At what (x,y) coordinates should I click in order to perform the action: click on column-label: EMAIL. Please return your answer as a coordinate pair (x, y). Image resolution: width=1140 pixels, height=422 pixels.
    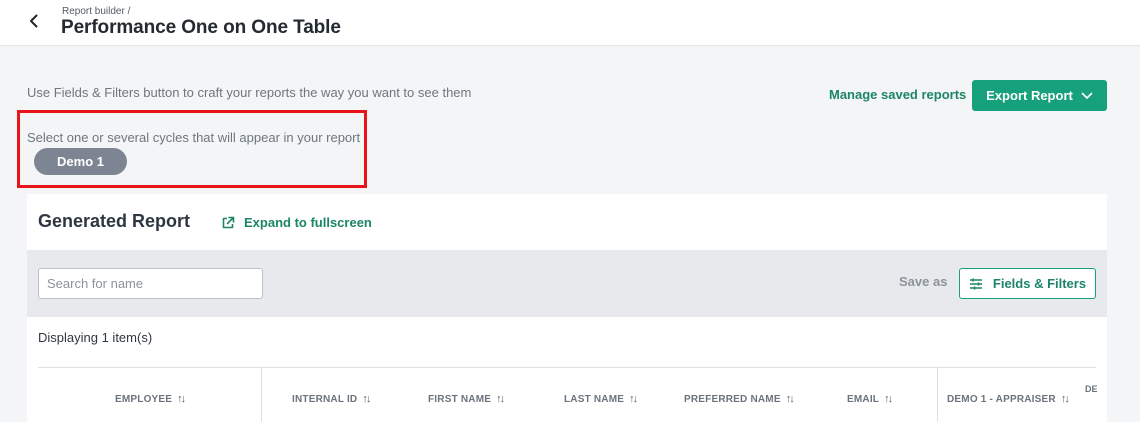
    Looking at the image, I should click on (863, 399).